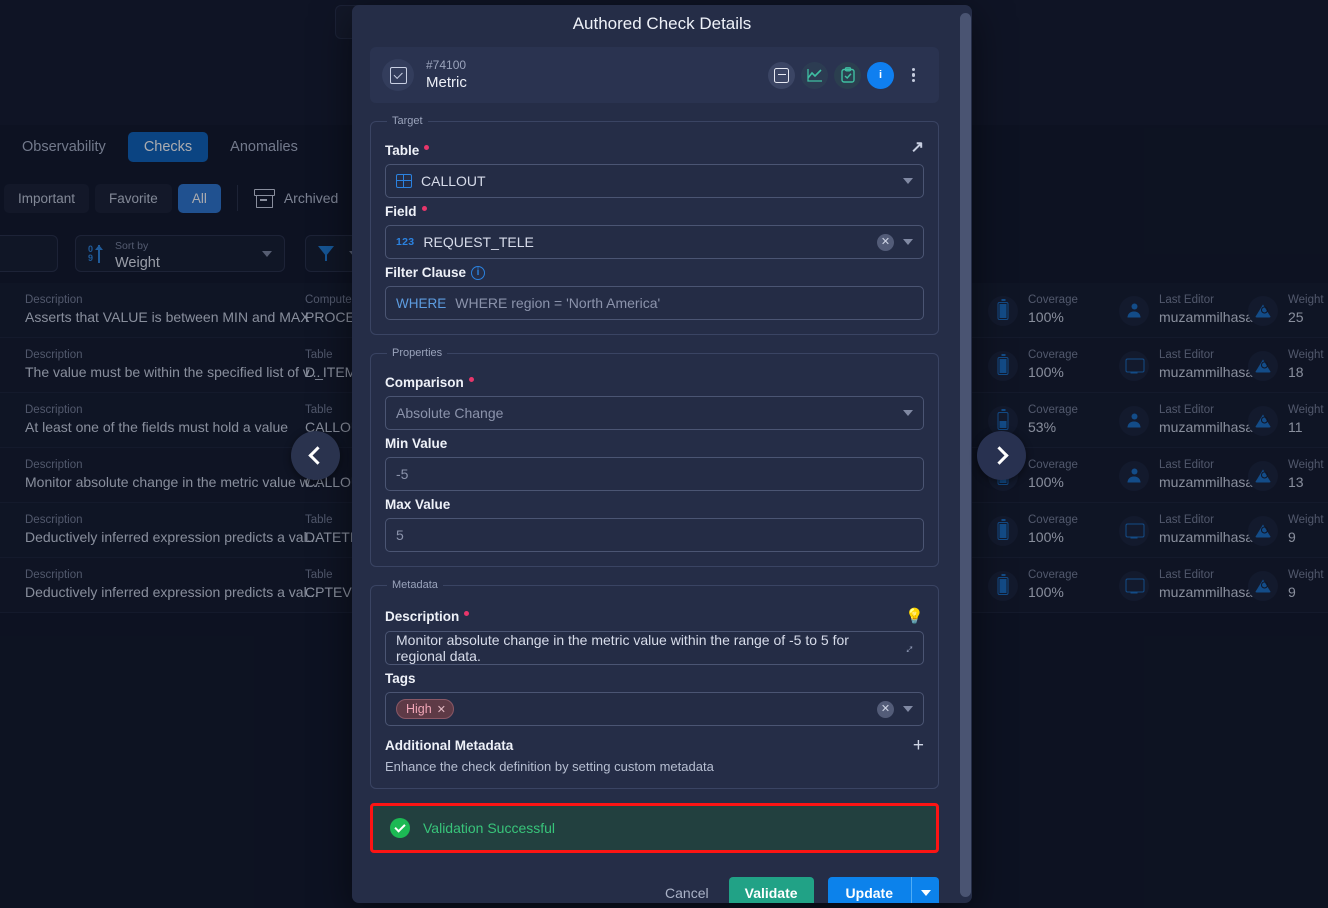 This screenshot has width=1328, height=908. Describe the element at coordinates (446, 65) in the screenshot. I see `check-id: #74100` at that location.